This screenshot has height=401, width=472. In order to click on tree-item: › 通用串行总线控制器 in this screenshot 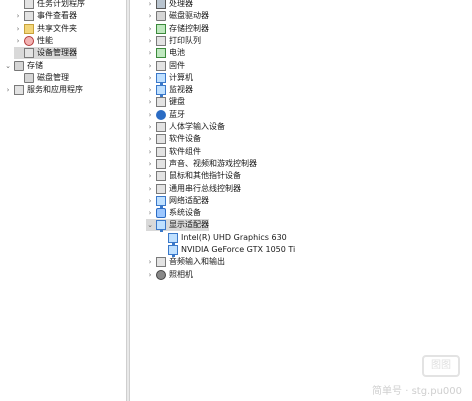, I will do `click(193, 189)`.